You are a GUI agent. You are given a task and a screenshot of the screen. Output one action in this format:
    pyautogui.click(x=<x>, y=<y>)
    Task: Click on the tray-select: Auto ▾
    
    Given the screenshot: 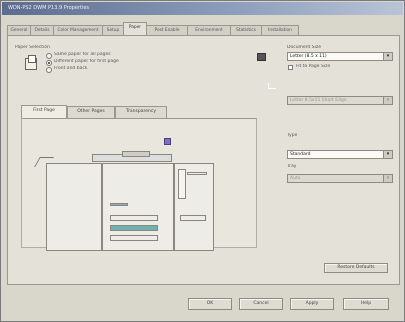 What is the action you would take?
    pyautogui.click(x=340, y=178)
    